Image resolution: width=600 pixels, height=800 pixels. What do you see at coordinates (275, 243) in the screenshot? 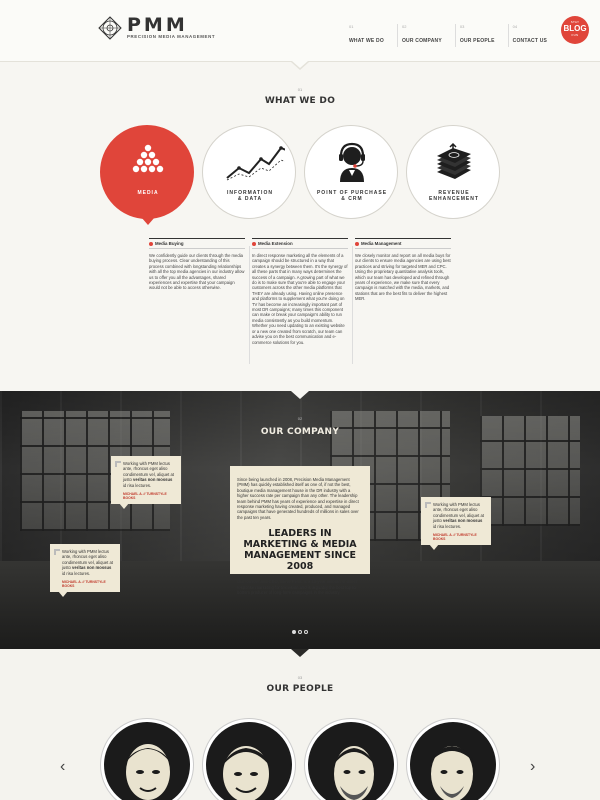
I see `column-title: Media Extension` at bounding box center [275, 243].